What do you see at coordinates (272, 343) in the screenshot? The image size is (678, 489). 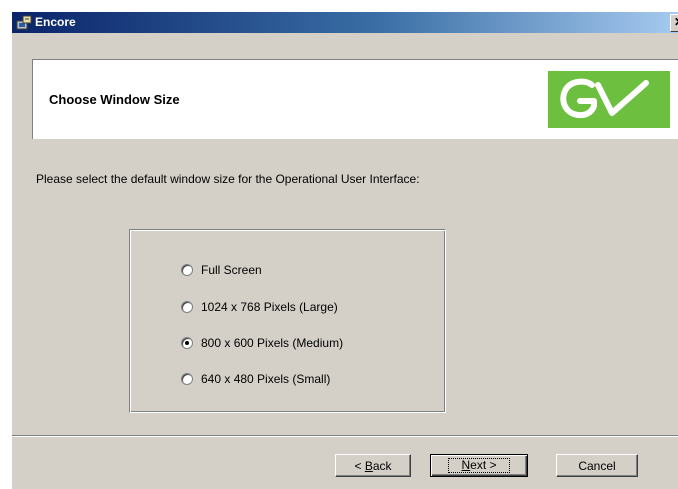 I see `radio-label: 800 x 600 Pixels (Medium)` at bounding box center [272, 343].